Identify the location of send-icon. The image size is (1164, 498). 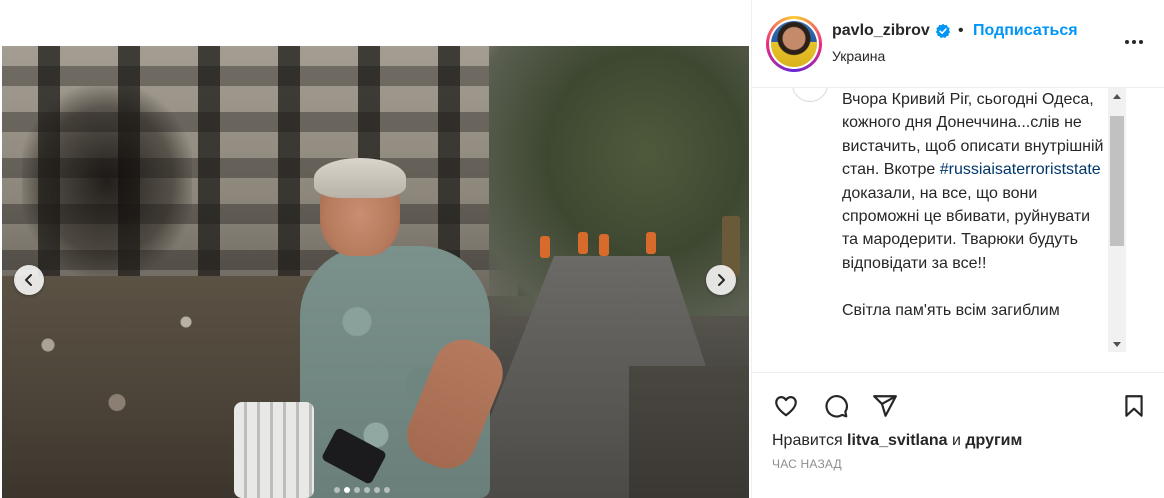
(885, 406).